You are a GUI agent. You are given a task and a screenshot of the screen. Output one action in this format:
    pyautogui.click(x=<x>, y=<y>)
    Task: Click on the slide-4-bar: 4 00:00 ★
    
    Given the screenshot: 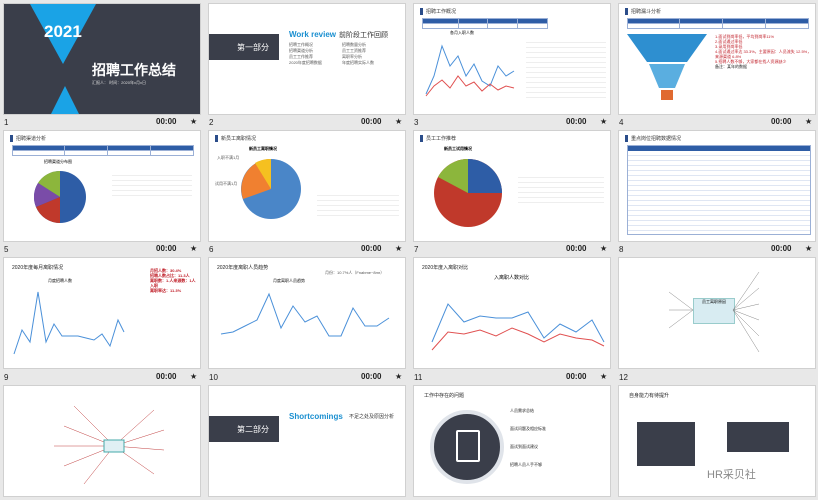 What is the action you would take?
    pyautogui.click(x=716, y=122)
    